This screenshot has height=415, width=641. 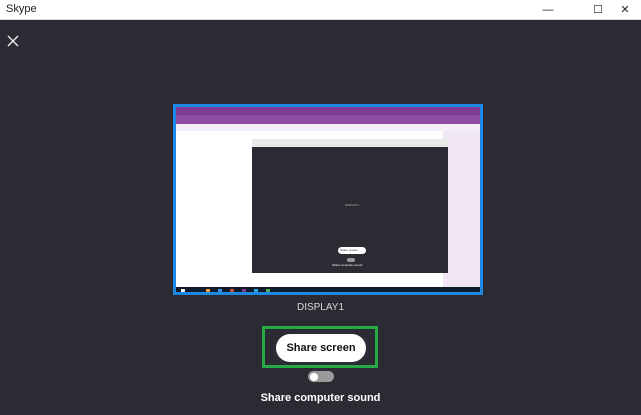 What do you see at coordinates (13, 41) in the screenshot?
I see `close-icon` at bounding box center [13, 41].